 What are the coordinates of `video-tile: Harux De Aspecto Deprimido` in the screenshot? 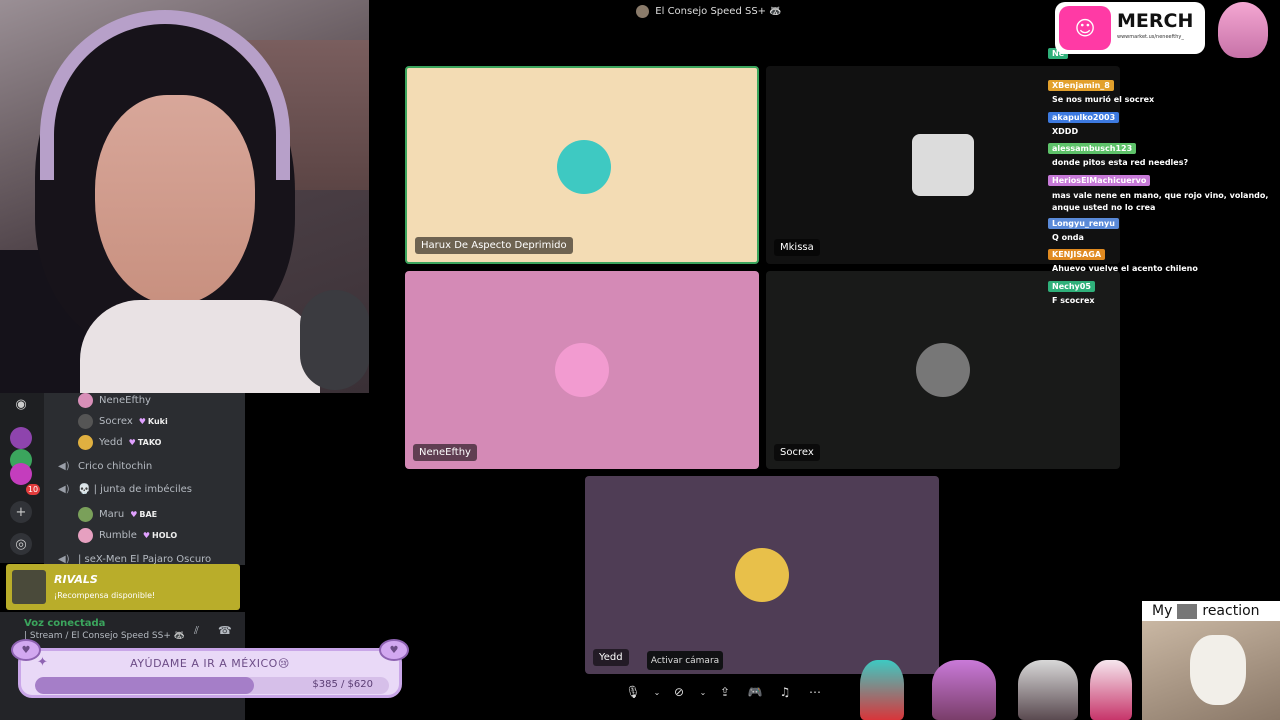 It's located at (582, 165).